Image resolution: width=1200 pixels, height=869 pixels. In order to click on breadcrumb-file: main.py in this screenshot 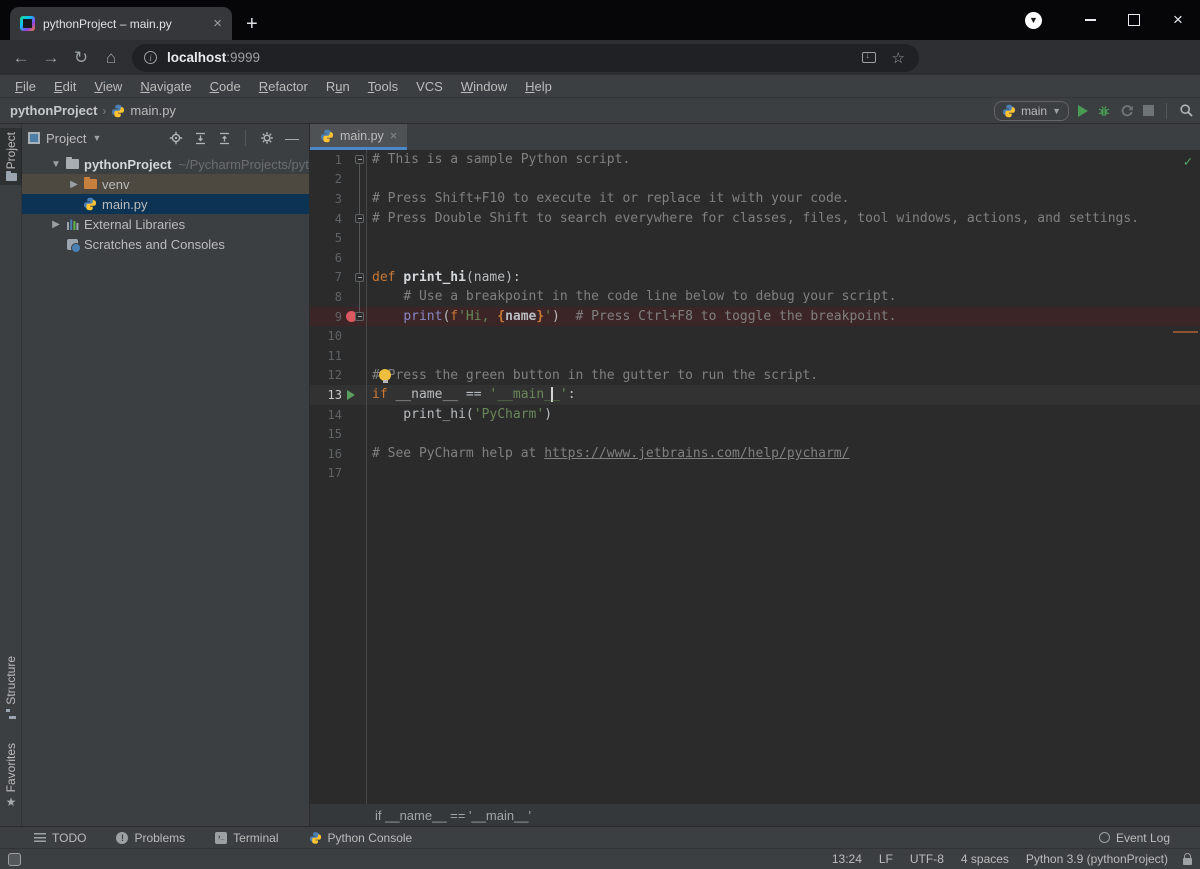, I will do `click(153, 110)`.